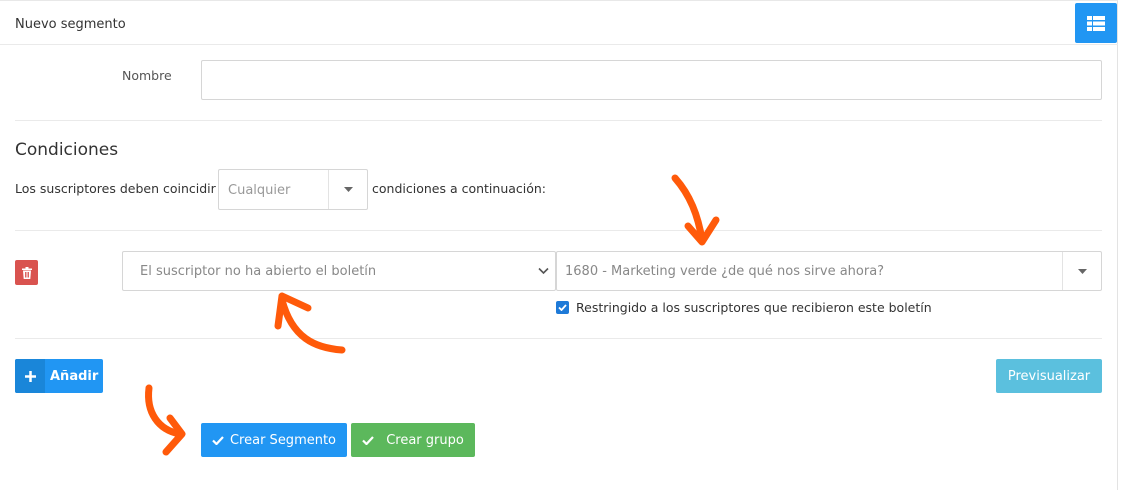  I want to click on add-condition-button: Añadir, so click(59, 376).